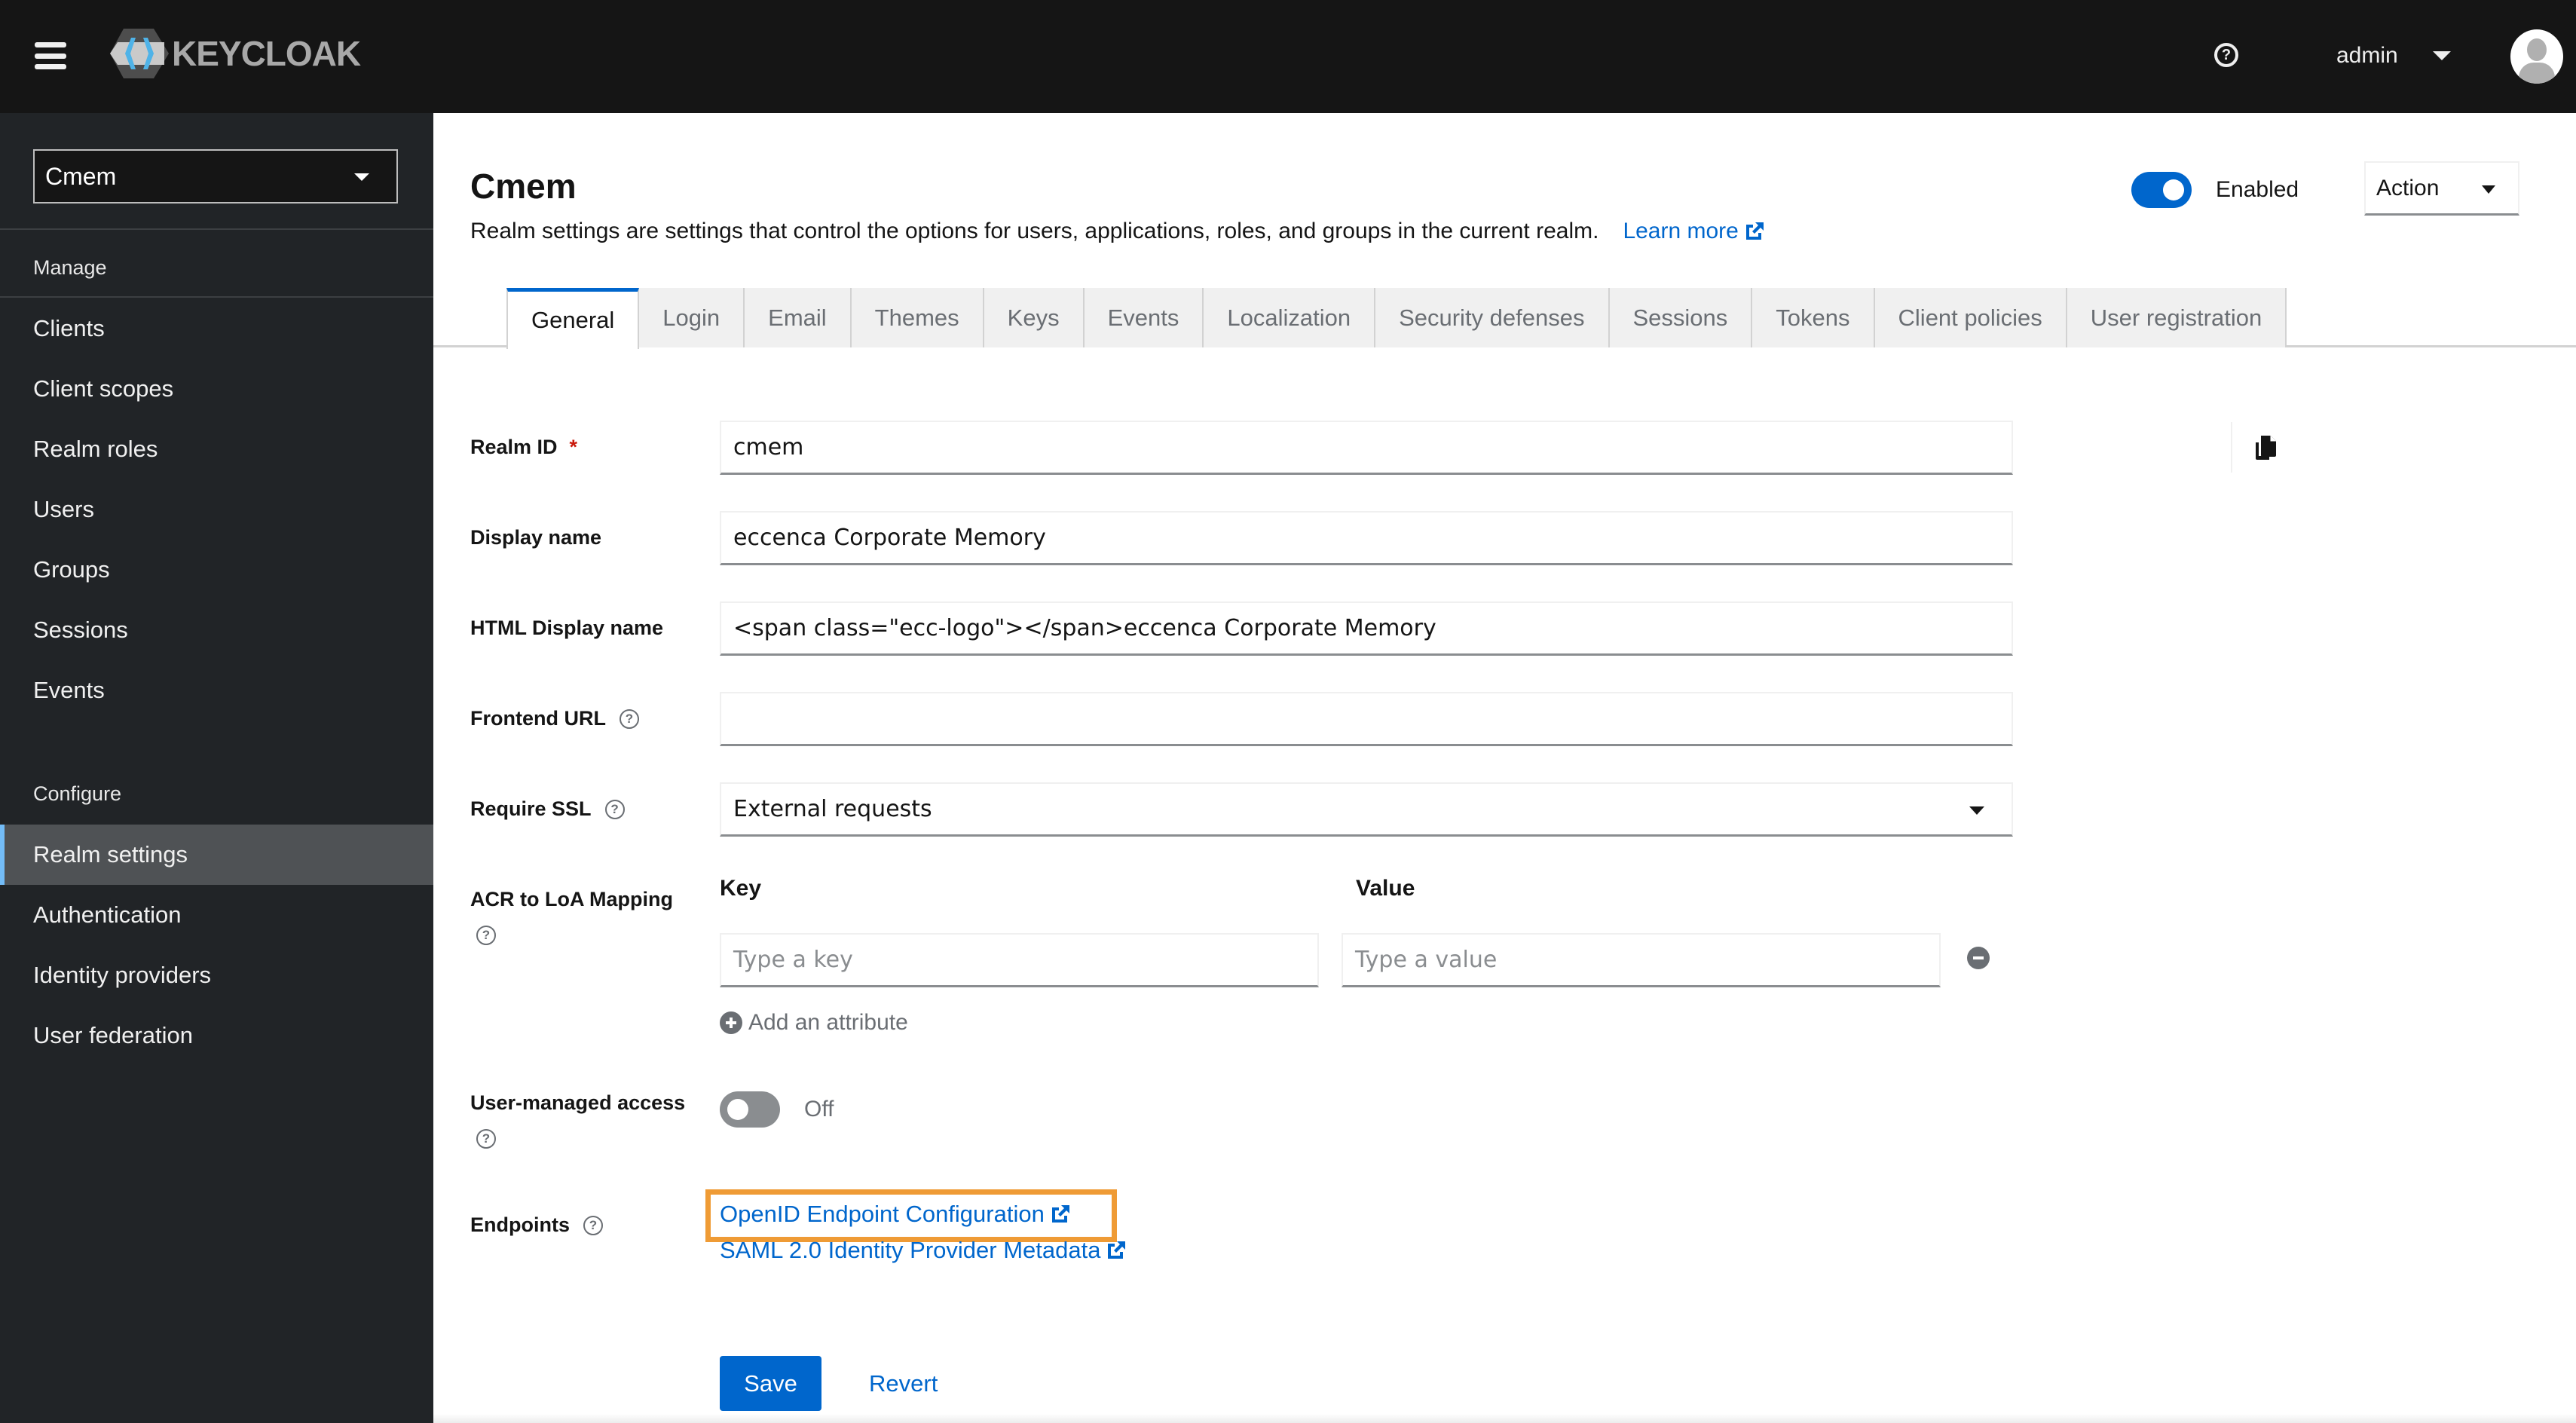  I want to click on keycloak-logo: KEYCLOAK, so click(235, 53).